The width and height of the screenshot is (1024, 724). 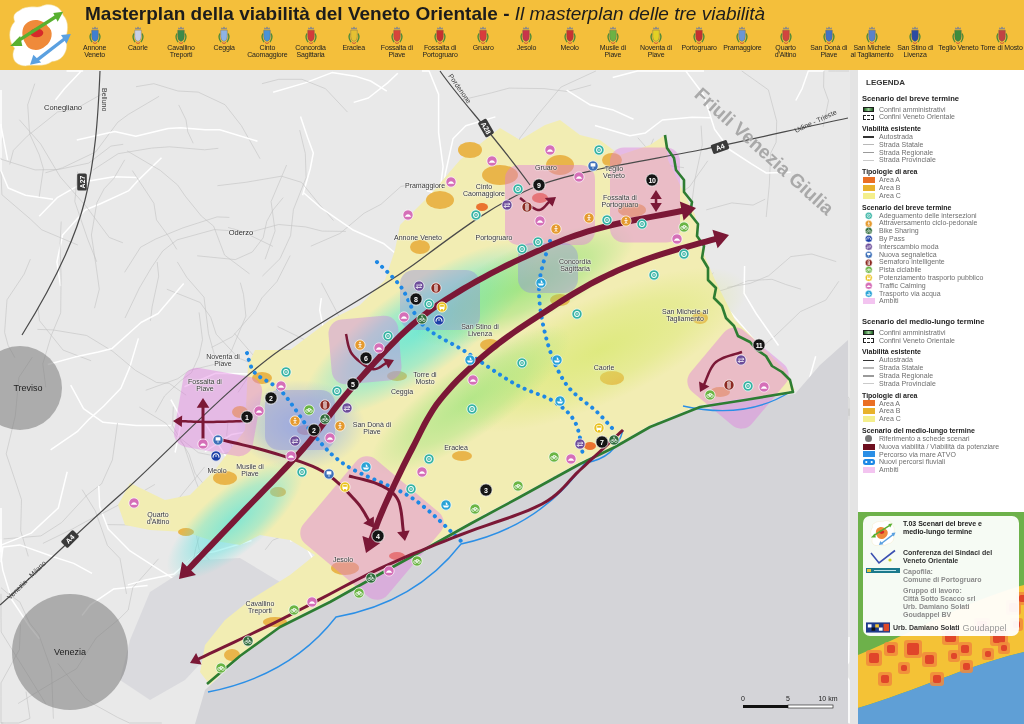 What do you see at coordinates (886, 83) in the screenshot?
I see `legend-title: LEGENDA` at bounding box center [886, 83].